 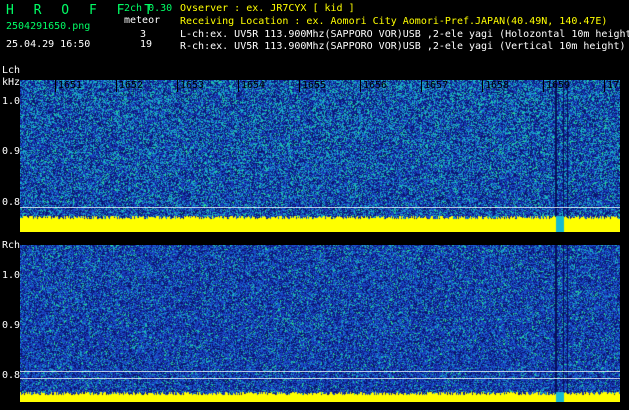 What do you see at coordinates (148, 8) in the screenshot?
I see `mode-label: 2ch 0.30` at bounding box center [148, 8].